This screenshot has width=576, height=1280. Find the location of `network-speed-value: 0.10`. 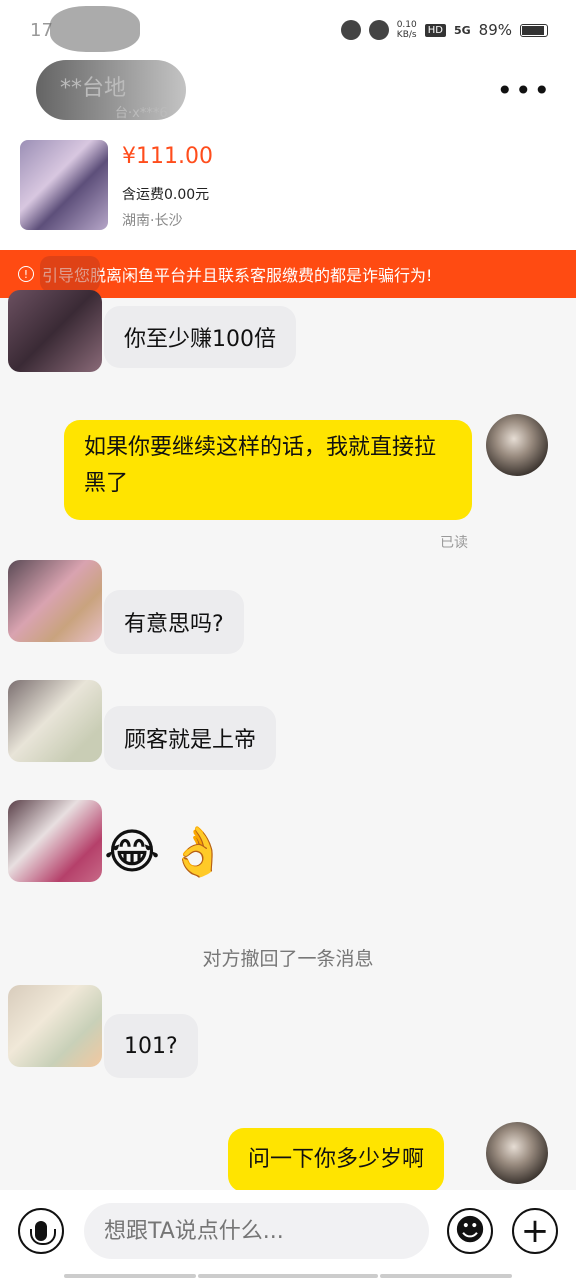

network-speed-value: 0.10 is located at coordinates (406, 25).